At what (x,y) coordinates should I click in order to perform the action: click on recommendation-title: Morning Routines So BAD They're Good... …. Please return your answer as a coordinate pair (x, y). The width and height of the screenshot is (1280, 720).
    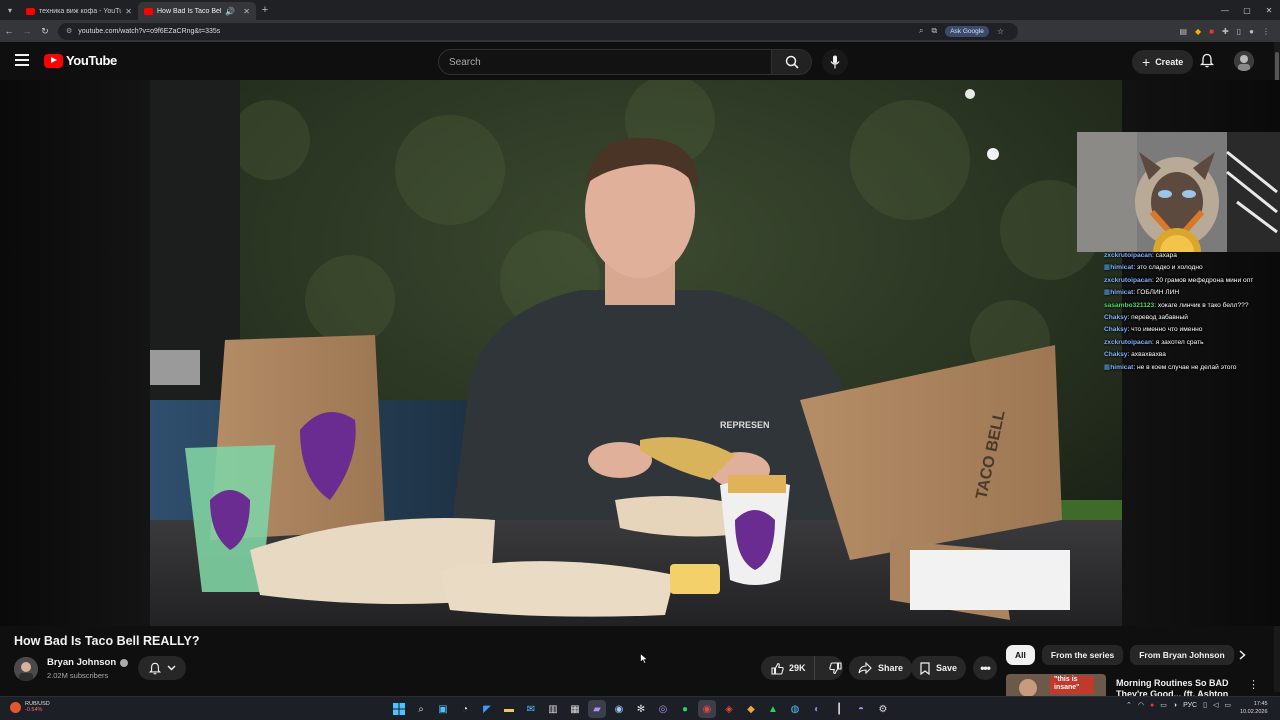
    Looking at the image, I should click on (1180, 687).